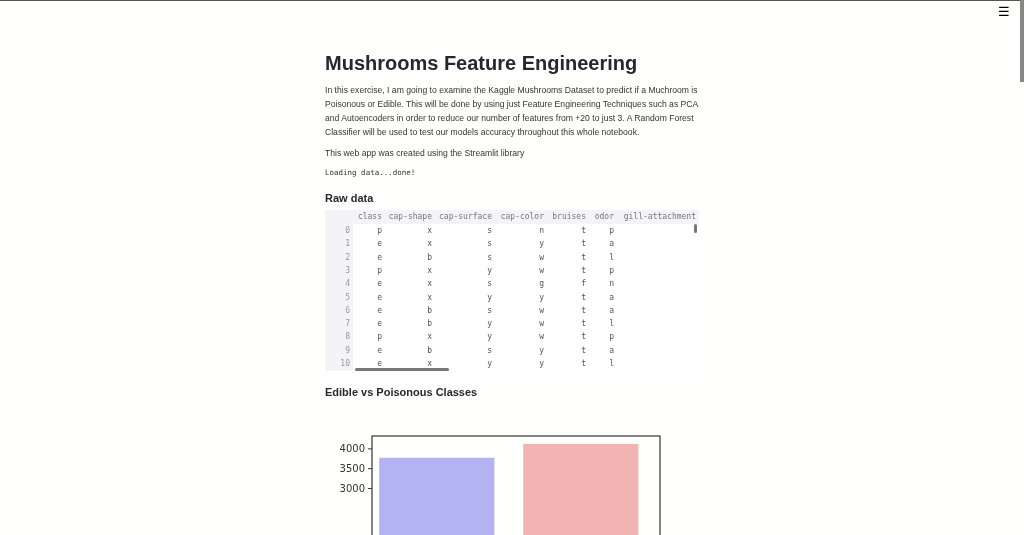 This screenshot has width=1024, height=535. What do you see at coordinates (339, 311) in the screenshot?
I see `row-index: 6` at bounding box center [339, 311].